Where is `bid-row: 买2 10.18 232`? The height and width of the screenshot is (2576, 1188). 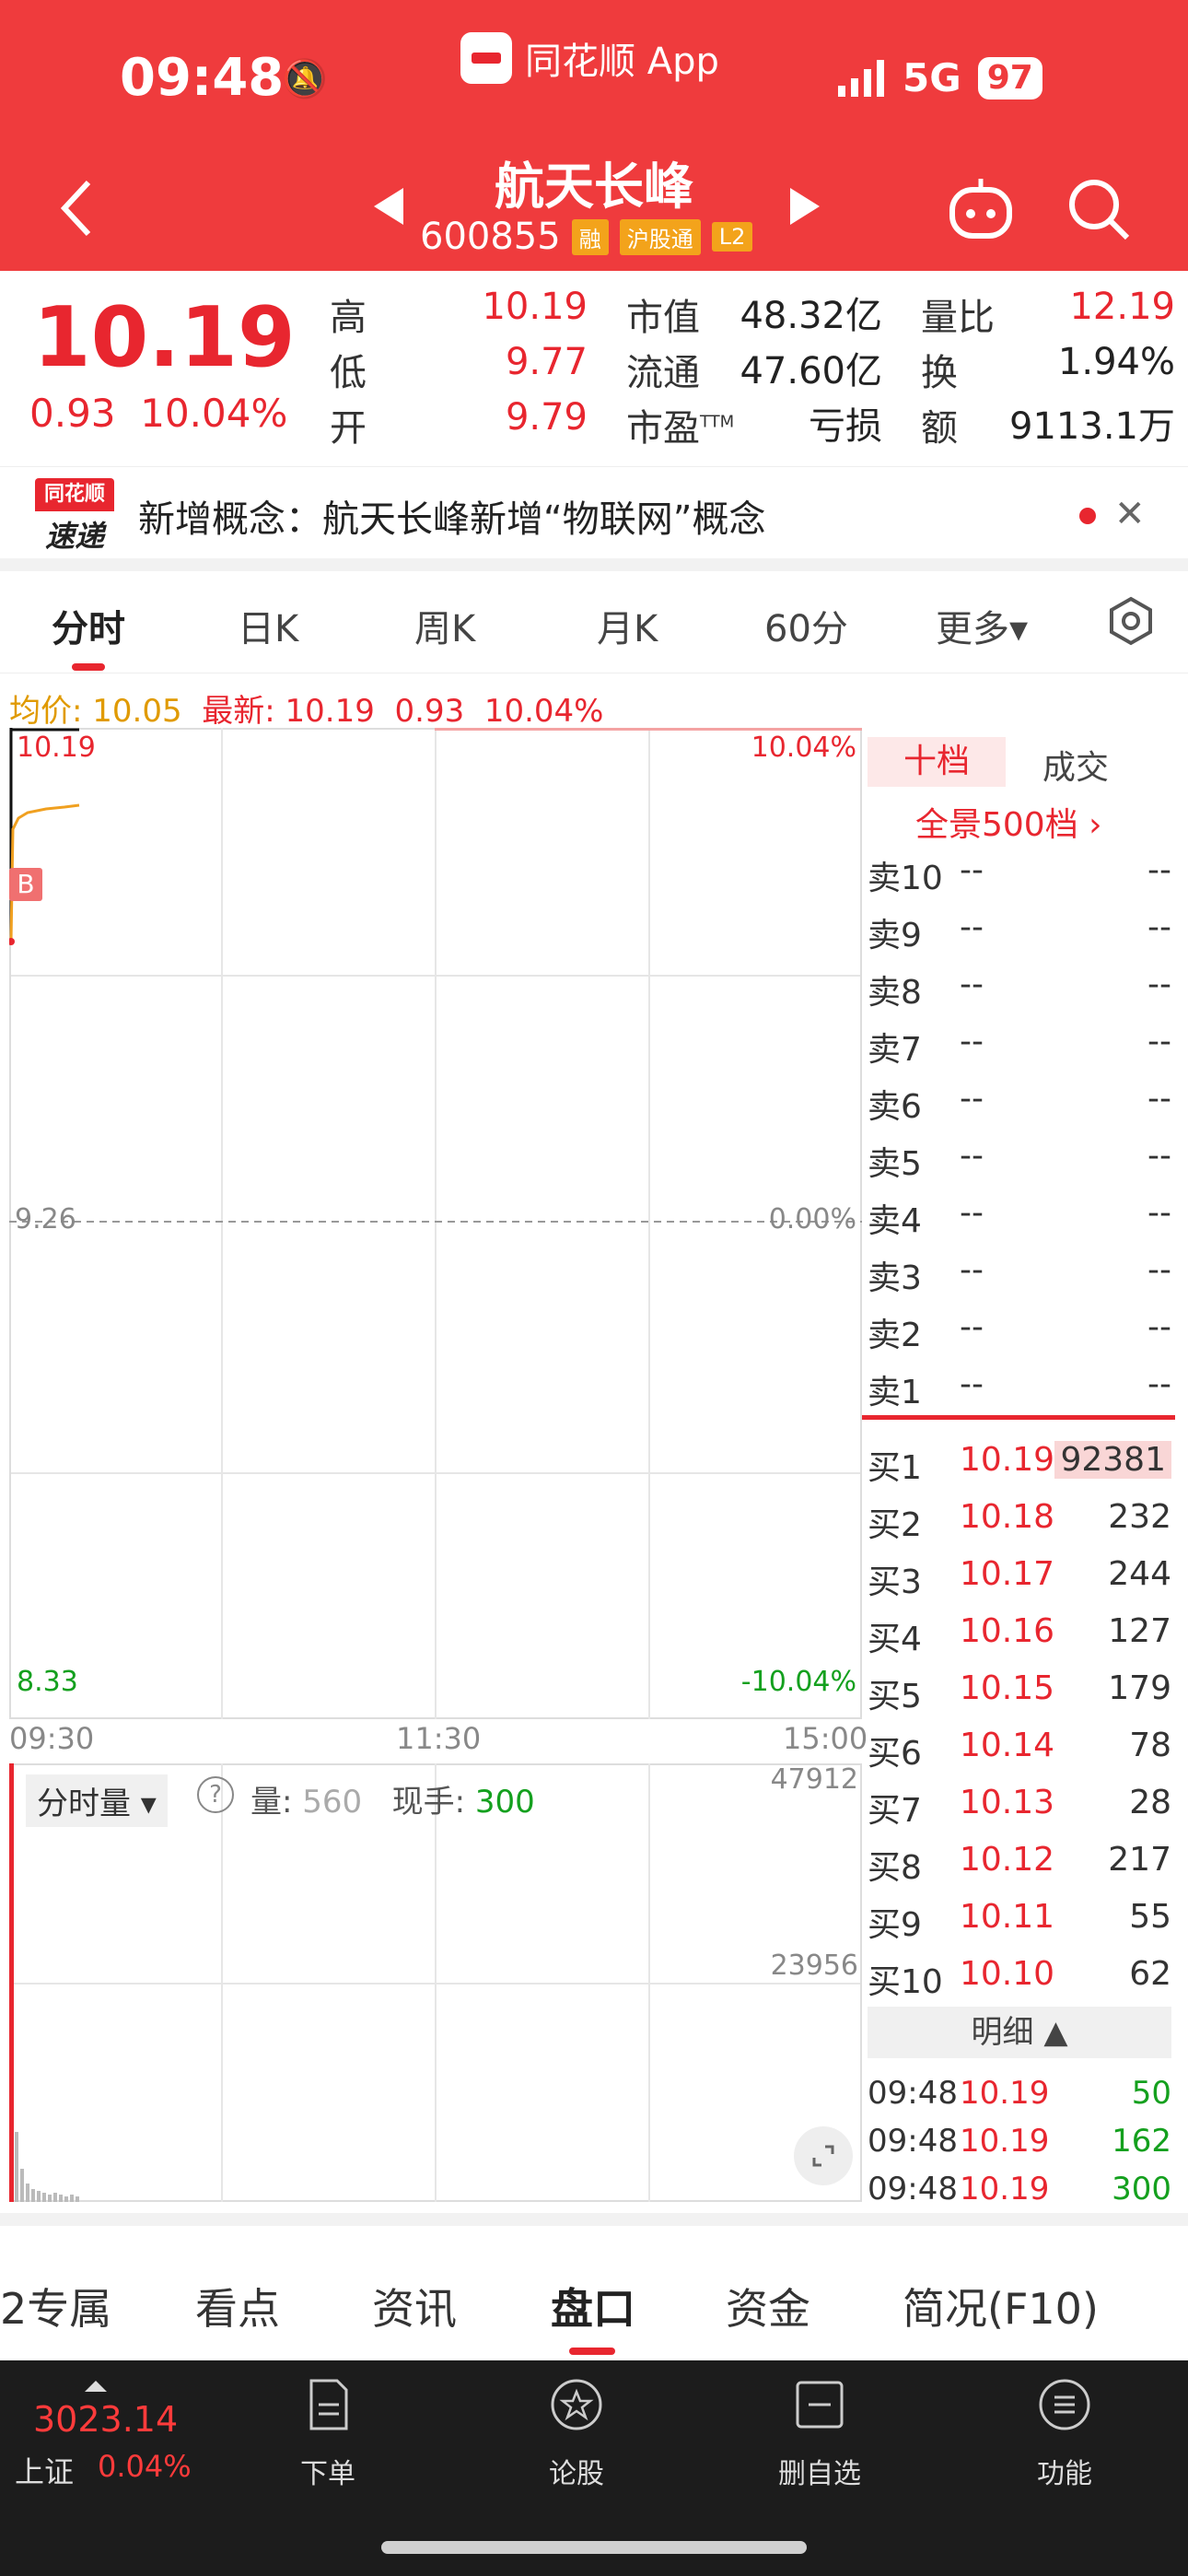
bid-row: 买2 10.18 232 is located at coordinates (1019, 1520).